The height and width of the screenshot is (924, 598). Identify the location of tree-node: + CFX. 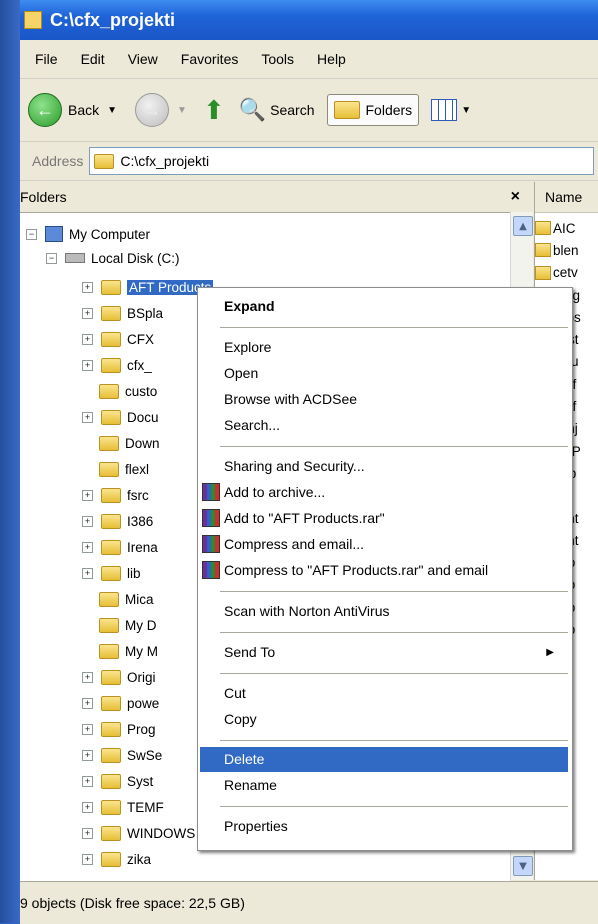
(118, 339).